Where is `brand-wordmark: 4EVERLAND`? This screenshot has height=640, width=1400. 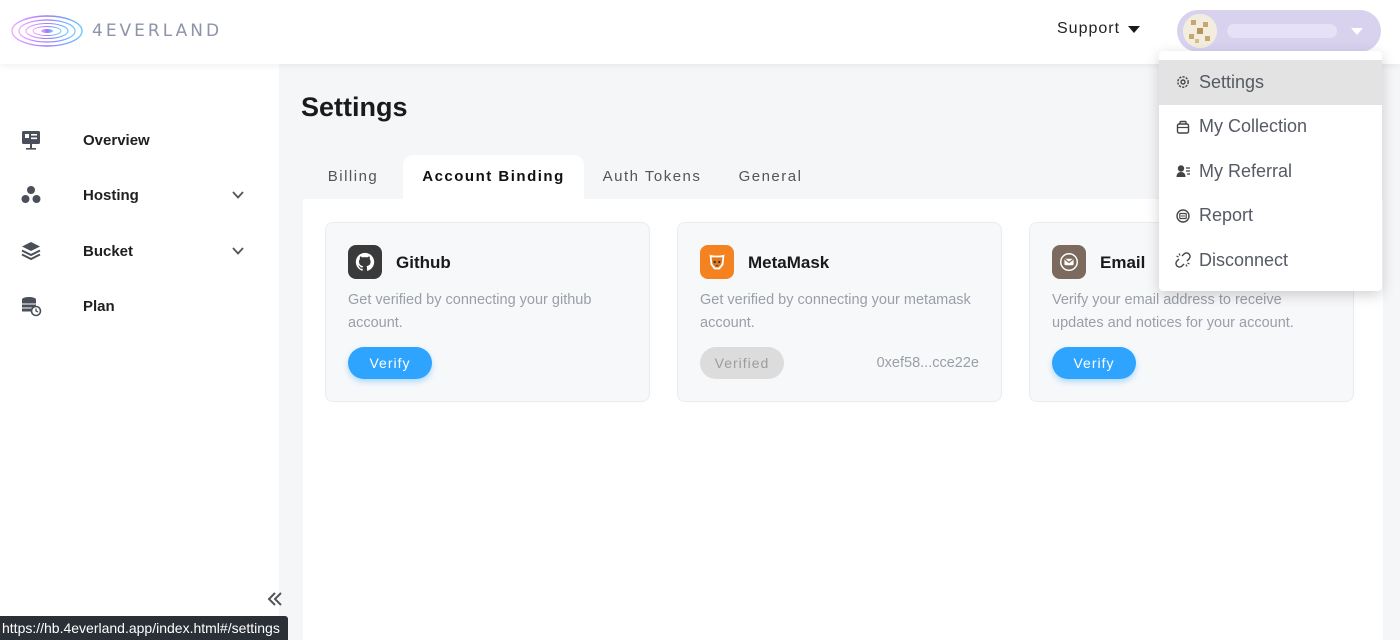
brand-wordmark: 4EVERLAND is located at coordinates (157, 31).